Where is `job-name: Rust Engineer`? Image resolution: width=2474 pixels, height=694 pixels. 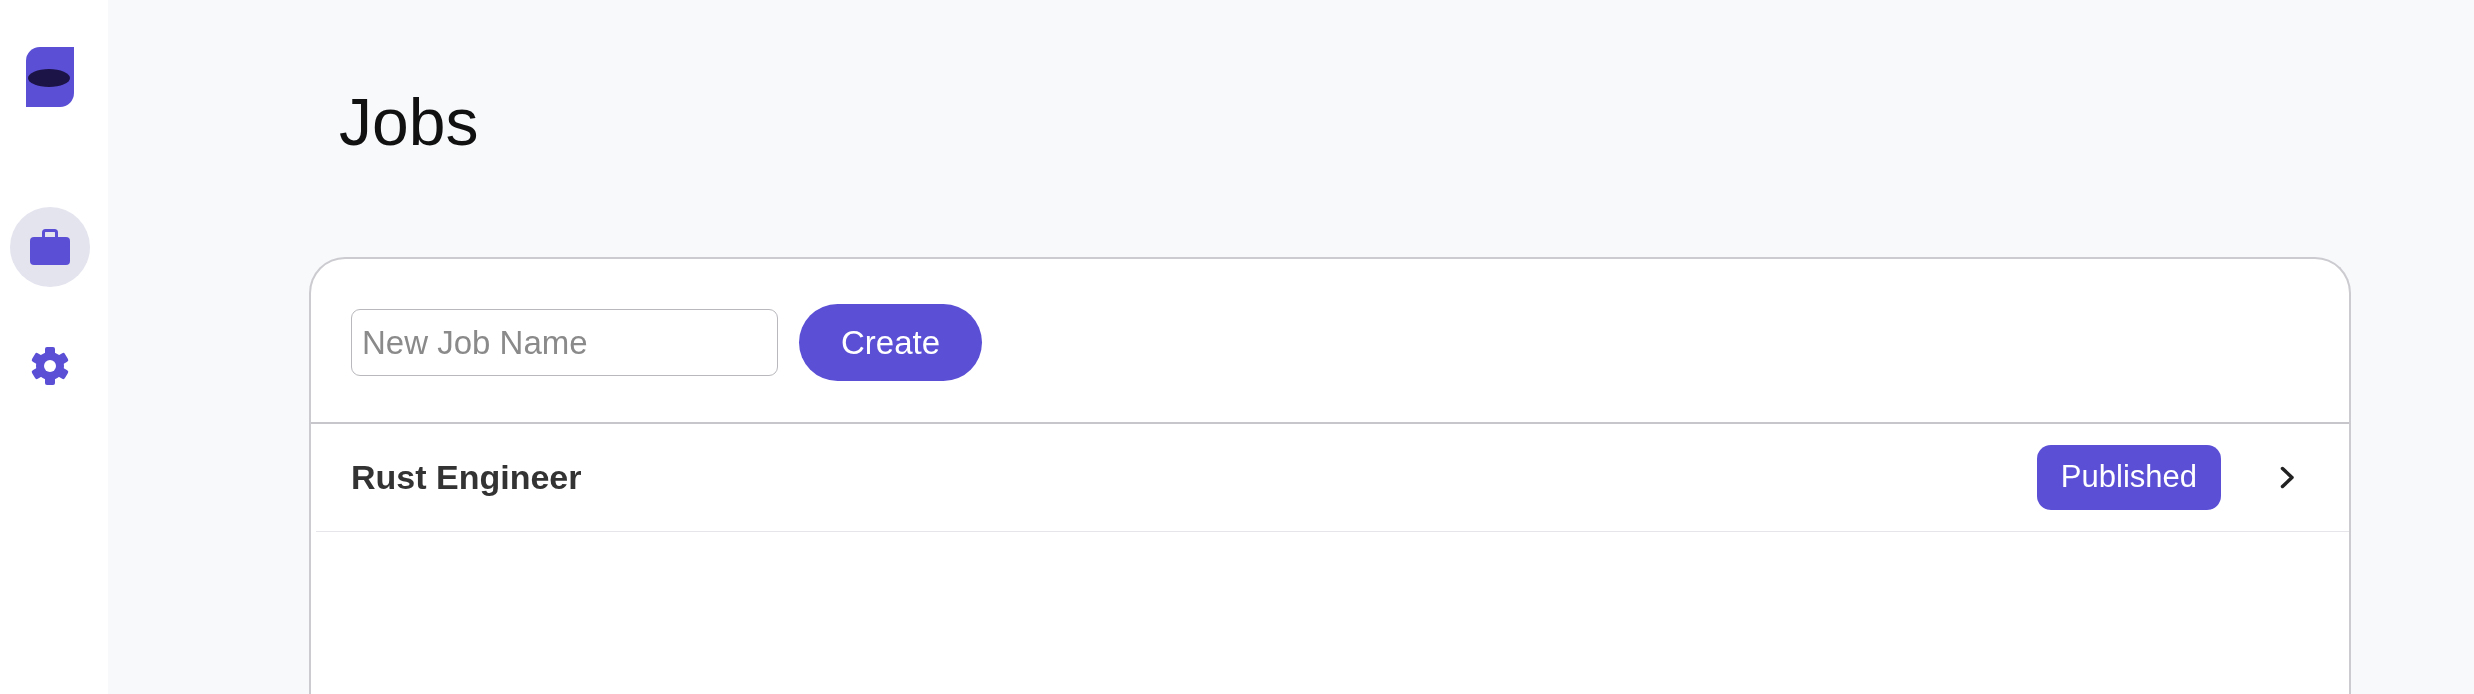
job-name: Rust Engineer is located at coordinates (466, 478).